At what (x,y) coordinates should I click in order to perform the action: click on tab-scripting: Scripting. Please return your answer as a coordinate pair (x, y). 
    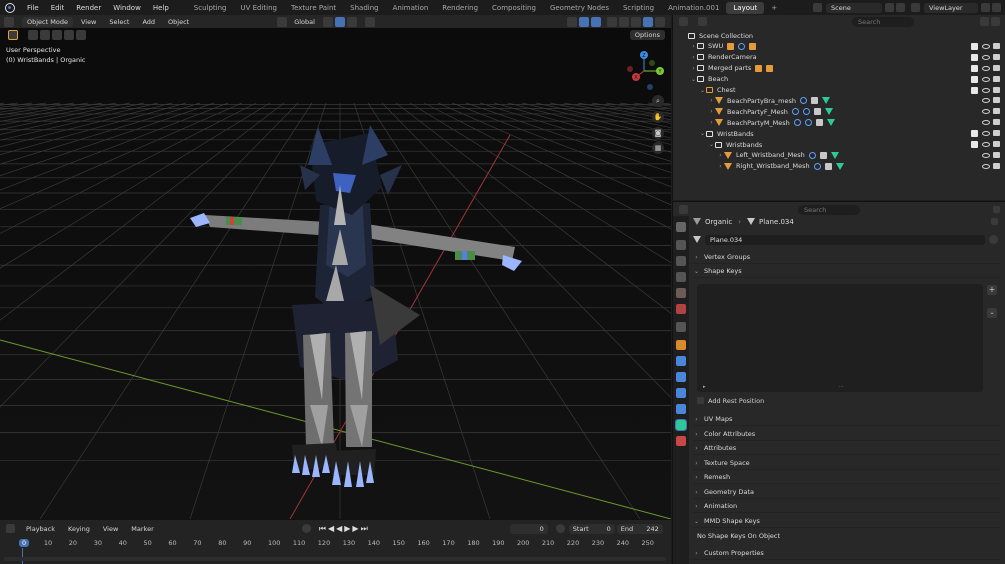
    Looking at the image, I should click on (638, 8).